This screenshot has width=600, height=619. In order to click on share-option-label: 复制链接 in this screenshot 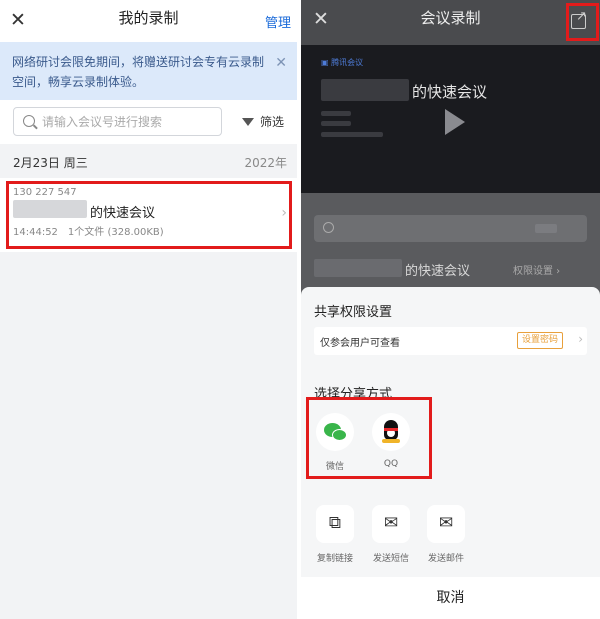, I will do `click(334, 559)`.